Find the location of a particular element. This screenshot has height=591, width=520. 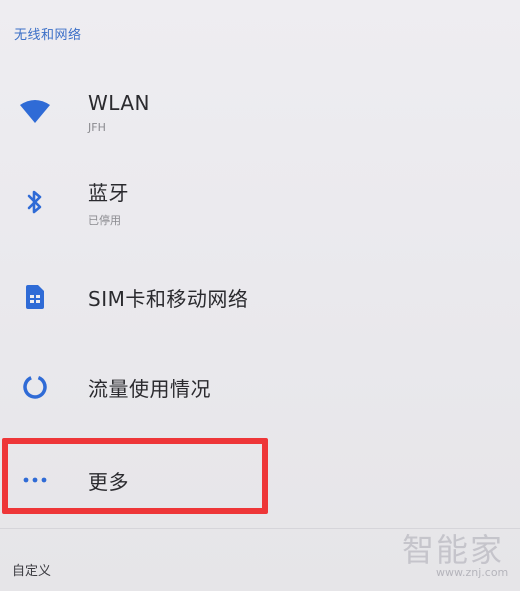

red-highlight-box is located at coordinates (135, 476).